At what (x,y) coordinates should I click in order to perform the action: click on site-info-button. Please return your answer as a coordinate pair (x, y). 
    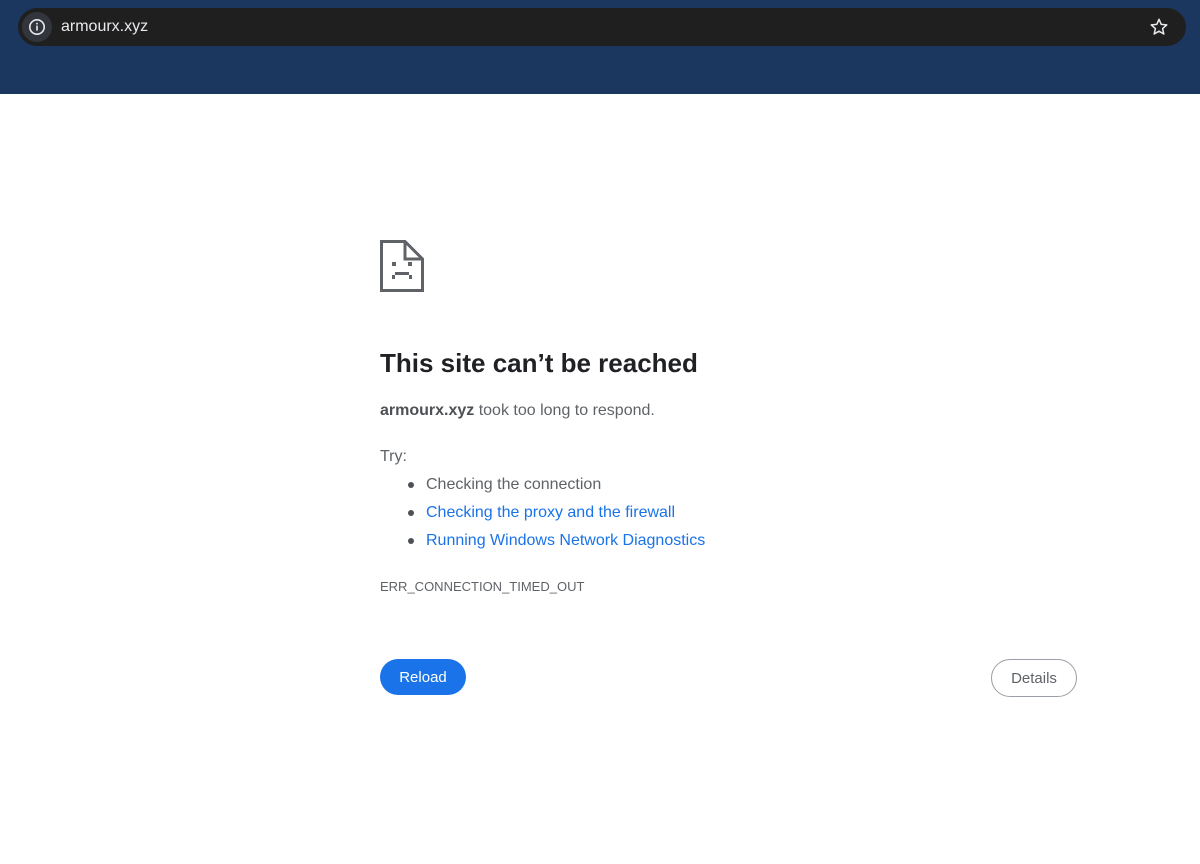
    Looking at the image, I should click on (37, 27).